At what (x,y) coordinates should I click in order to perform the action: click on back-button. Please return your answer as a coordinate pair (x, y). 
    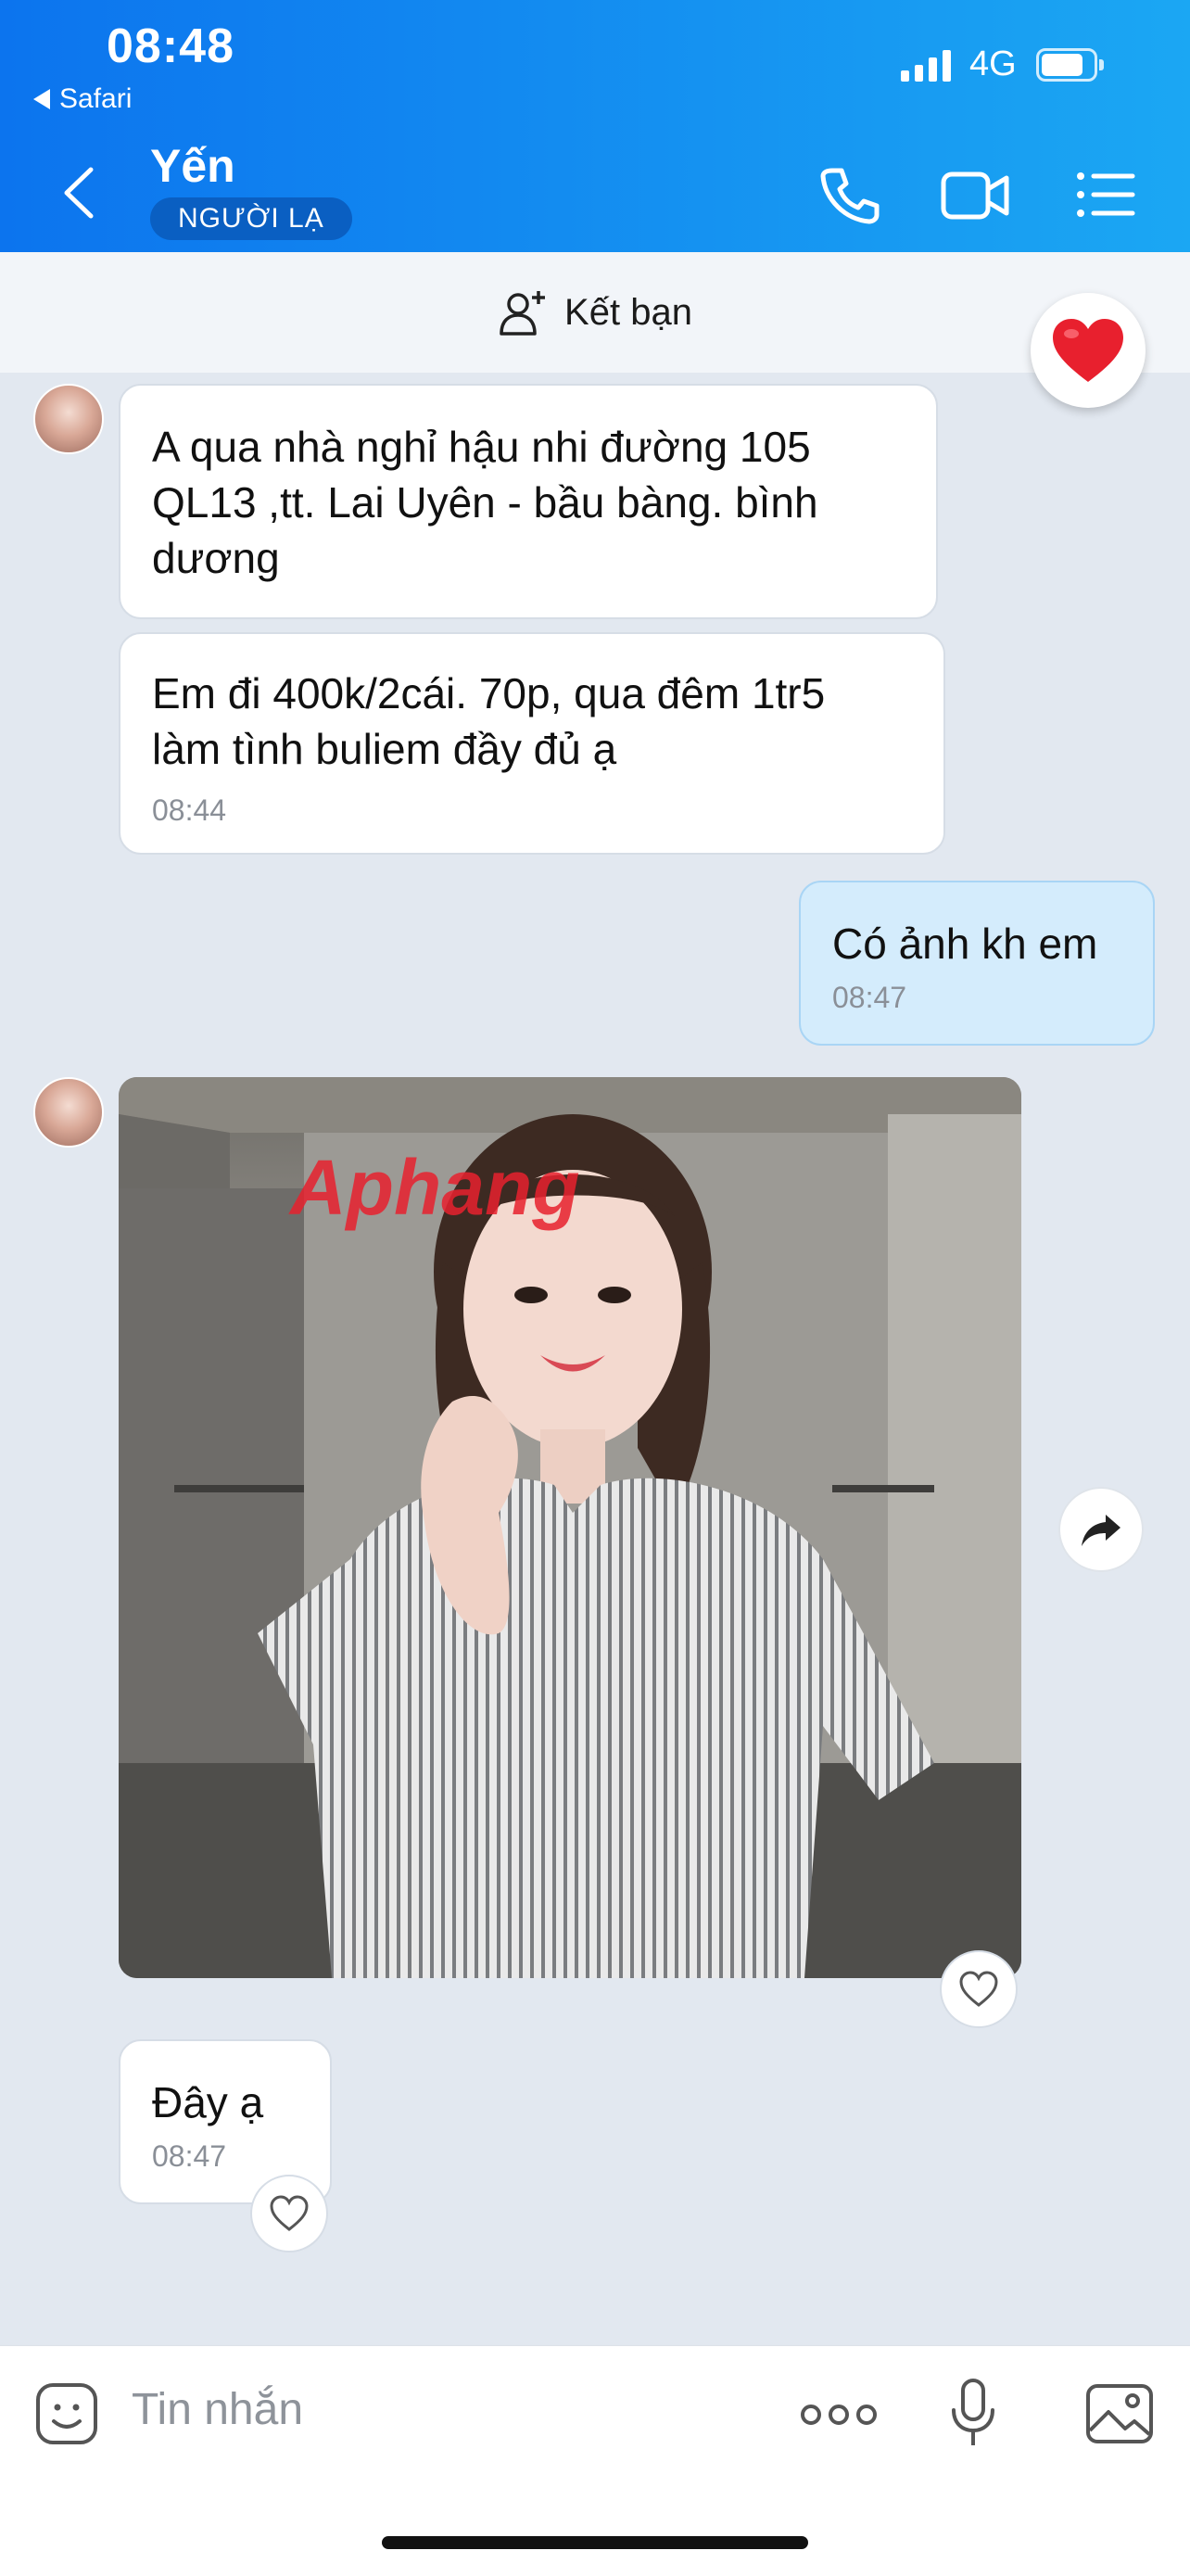
    Looking at the image, I should click on (80, 192).